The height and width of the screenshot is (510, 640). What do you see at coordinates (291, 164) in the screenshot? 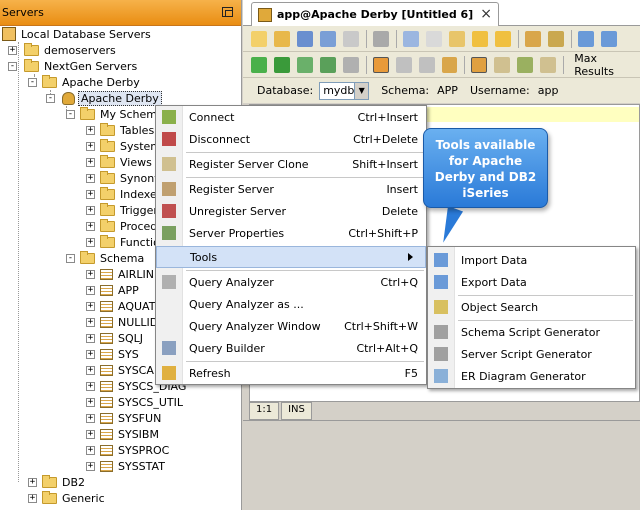
I see `menu-item-register-server-clone: Register Server Clone Shift+Insert` at bounding box center [291, 164].